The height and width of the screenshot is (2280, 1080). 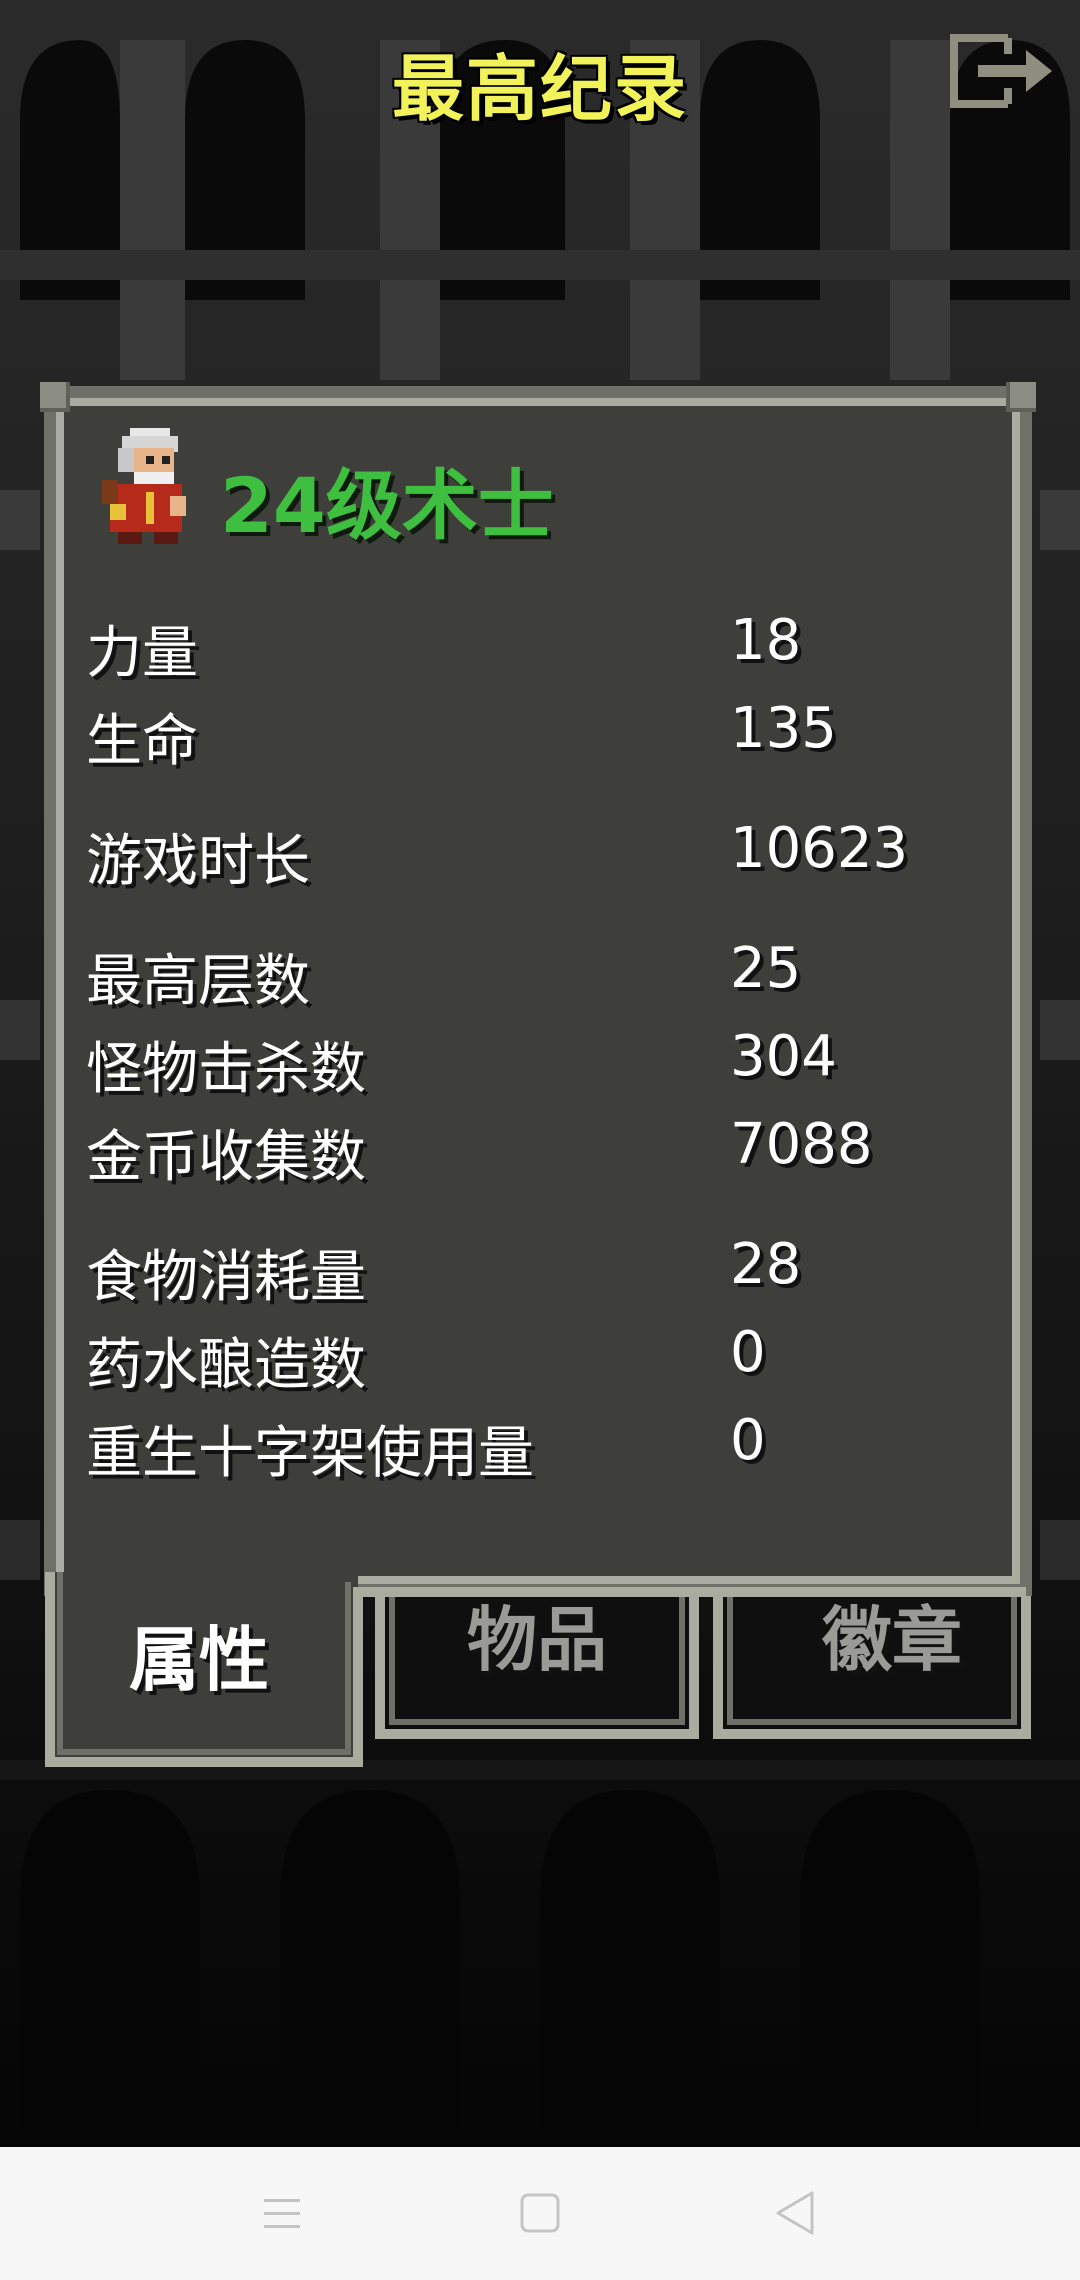 I want to click on home-button, so click(x=540, y=2214).